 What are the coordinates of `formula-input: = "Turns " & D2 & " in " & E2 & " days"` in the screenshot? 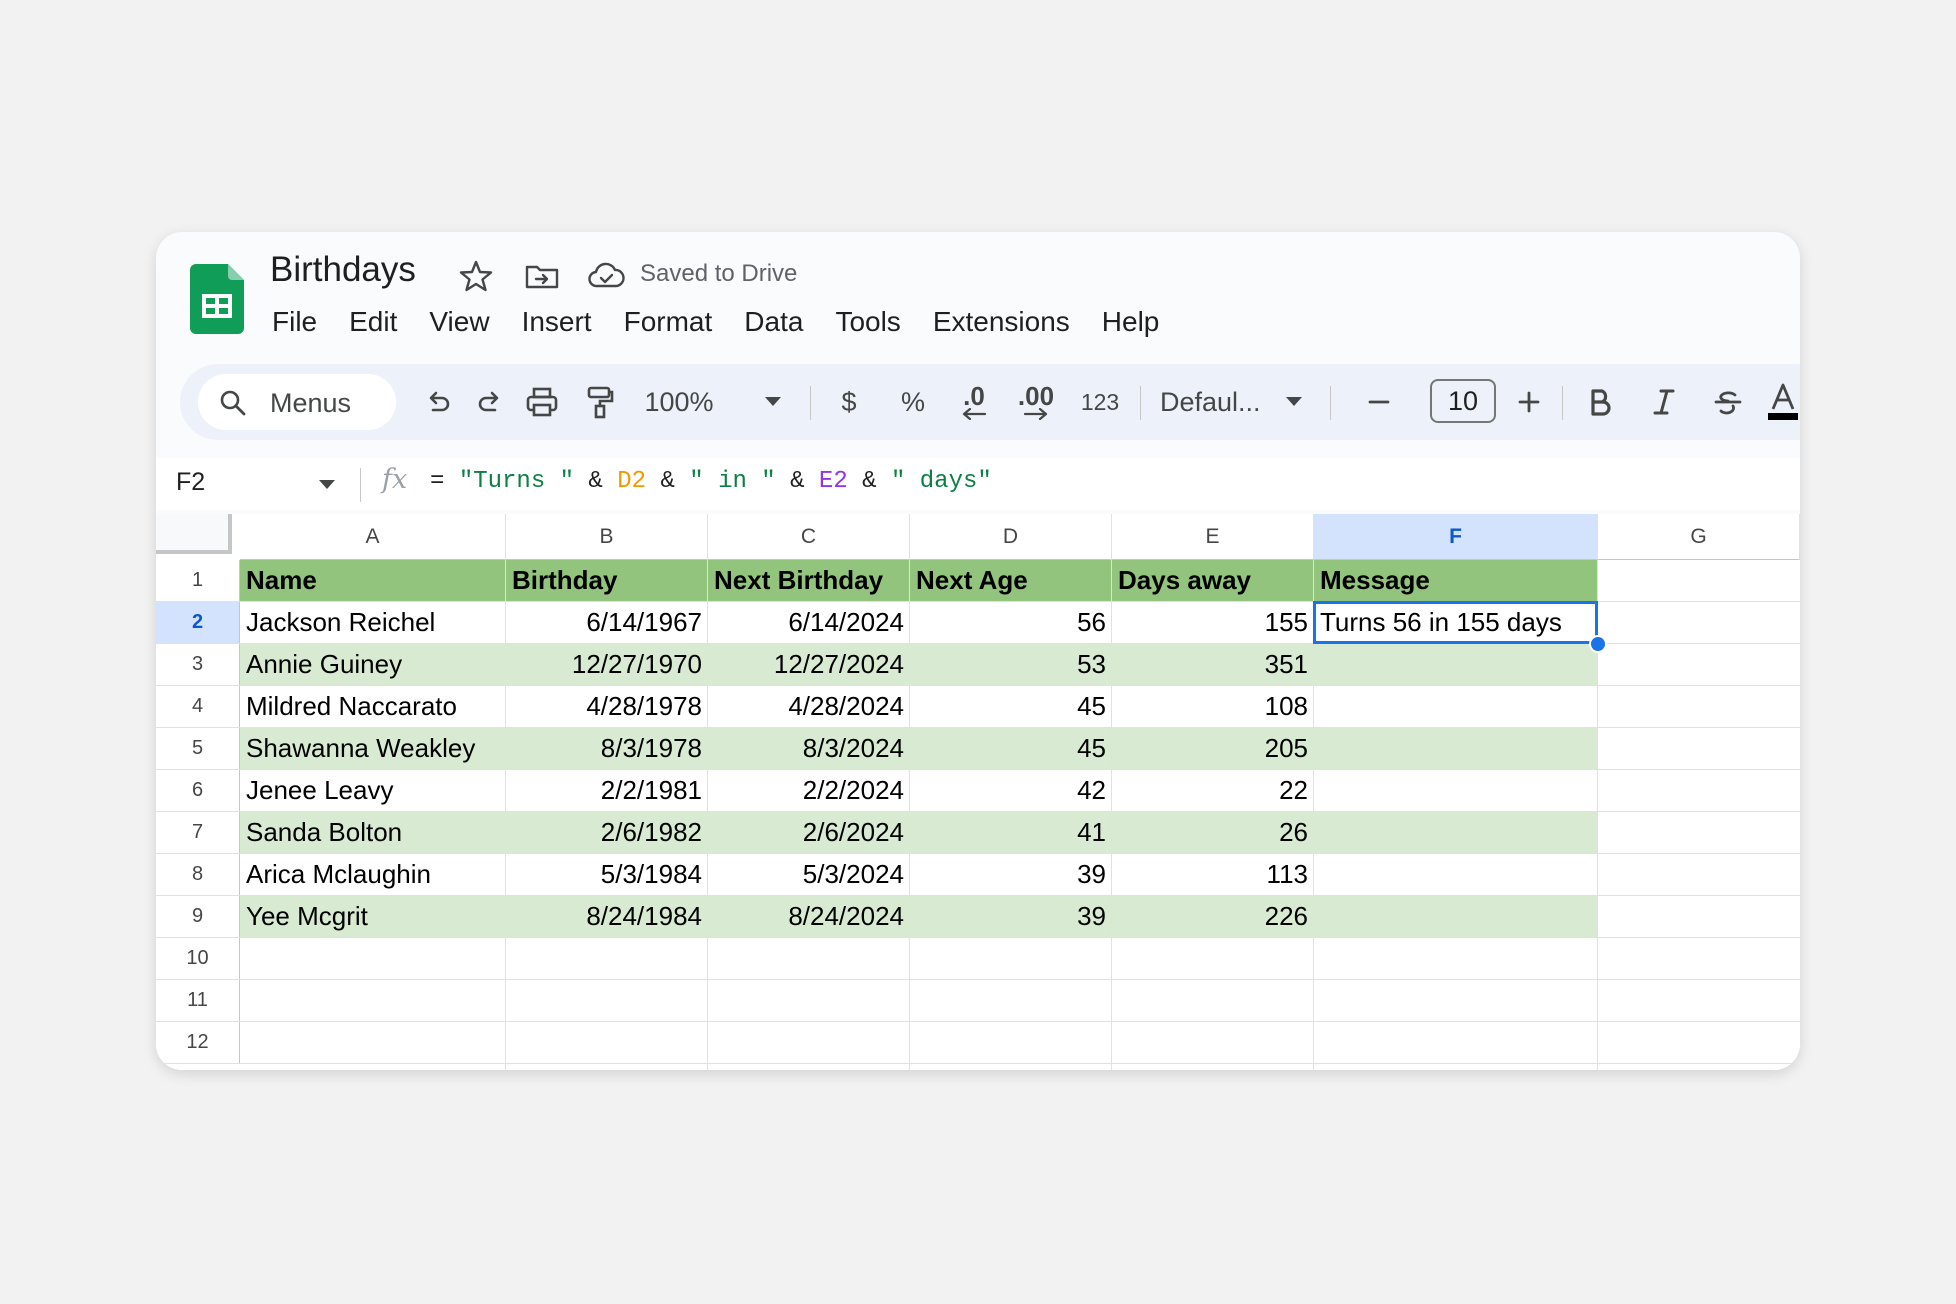 It's located at (711, 481).